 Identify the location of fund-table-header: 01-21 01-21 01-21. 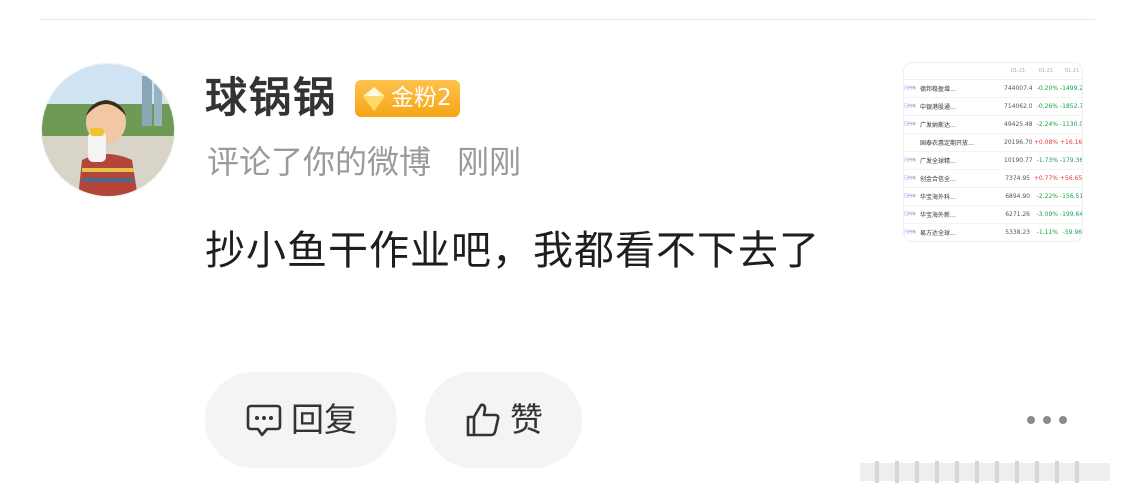
(993, 71).